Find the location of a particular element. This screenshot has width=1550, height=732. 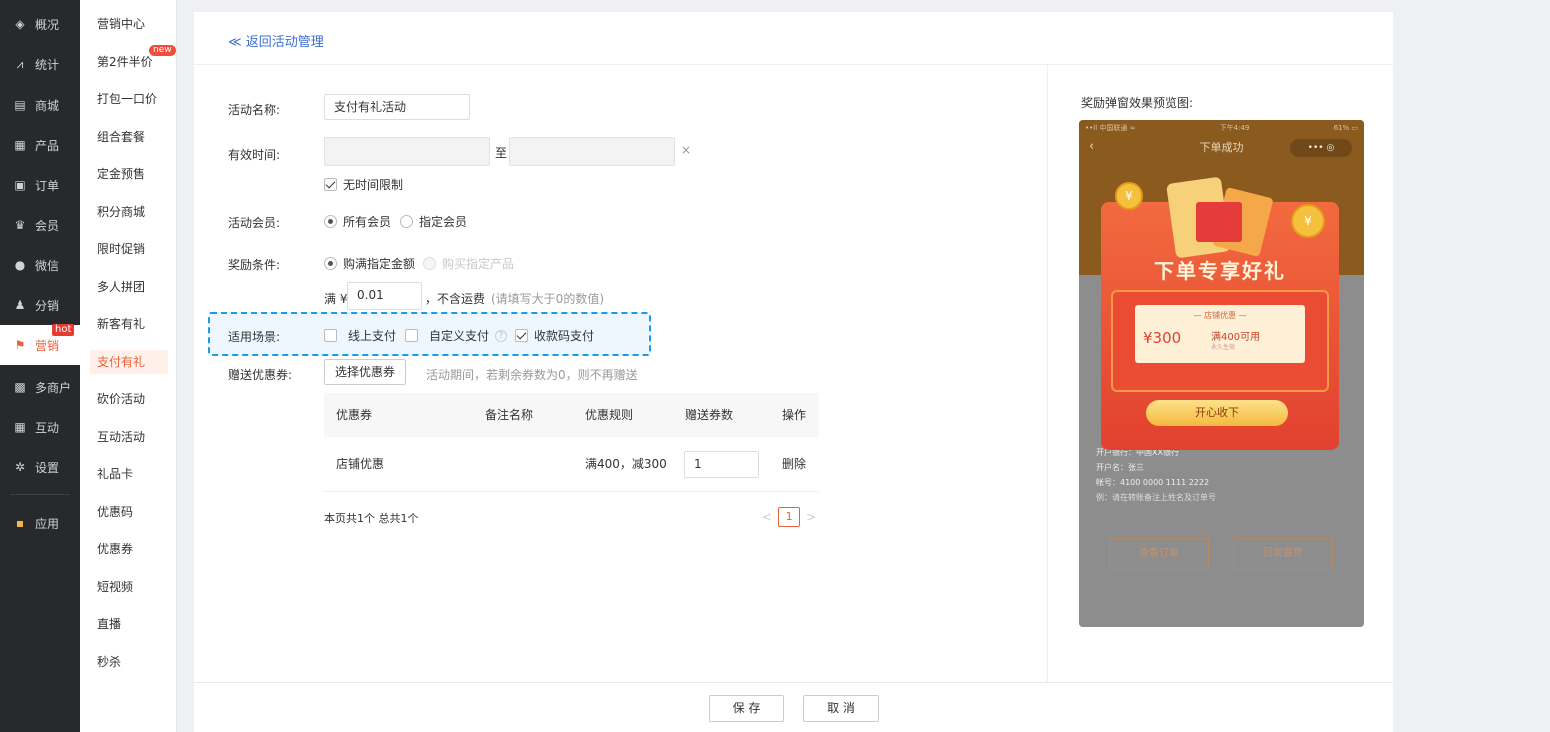

stats-icon: ⩘ is located at coordinates (20, 63).